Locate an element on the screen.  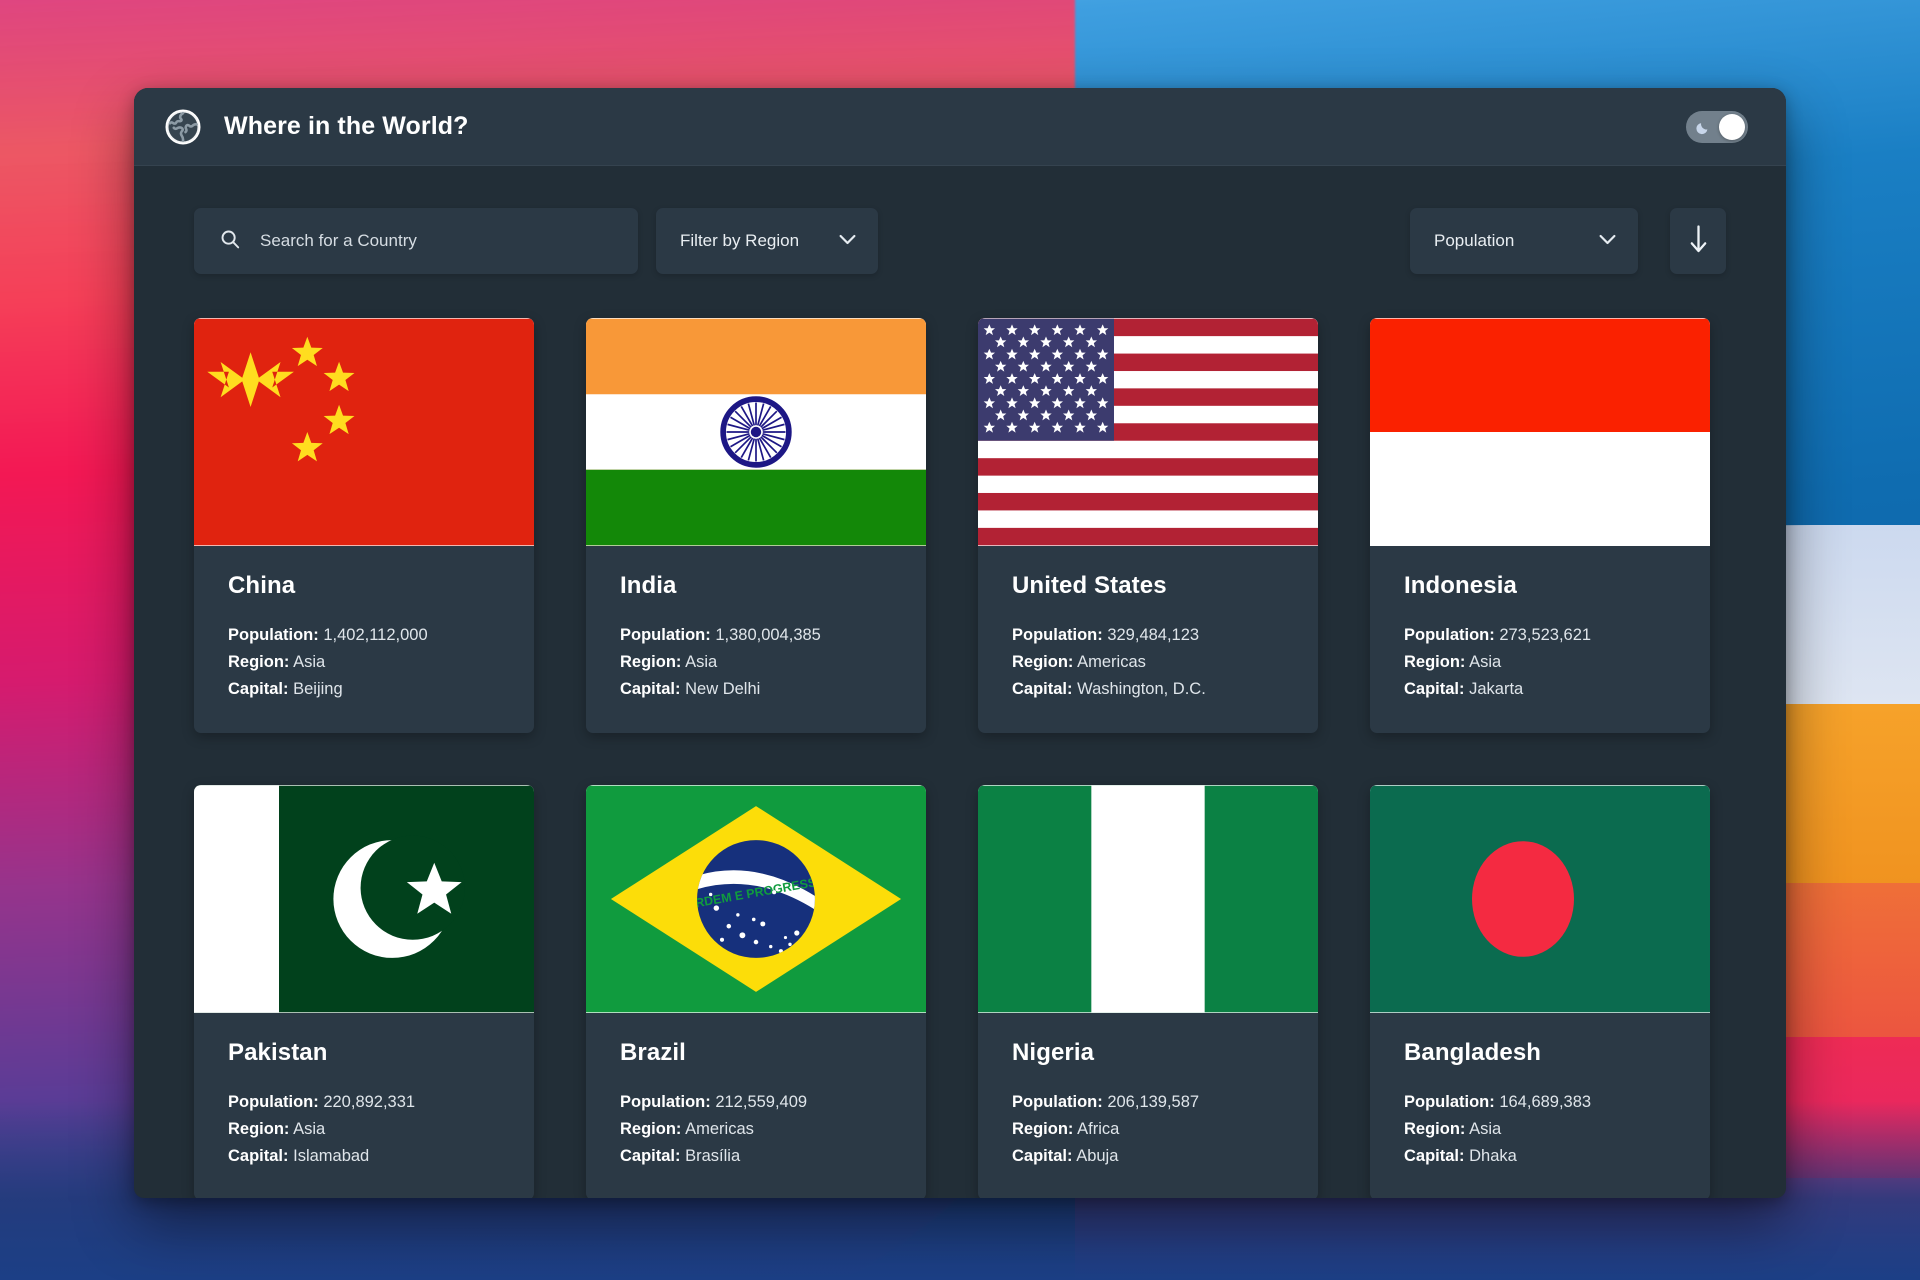
globe-icon is located at coordinates (183, 127).